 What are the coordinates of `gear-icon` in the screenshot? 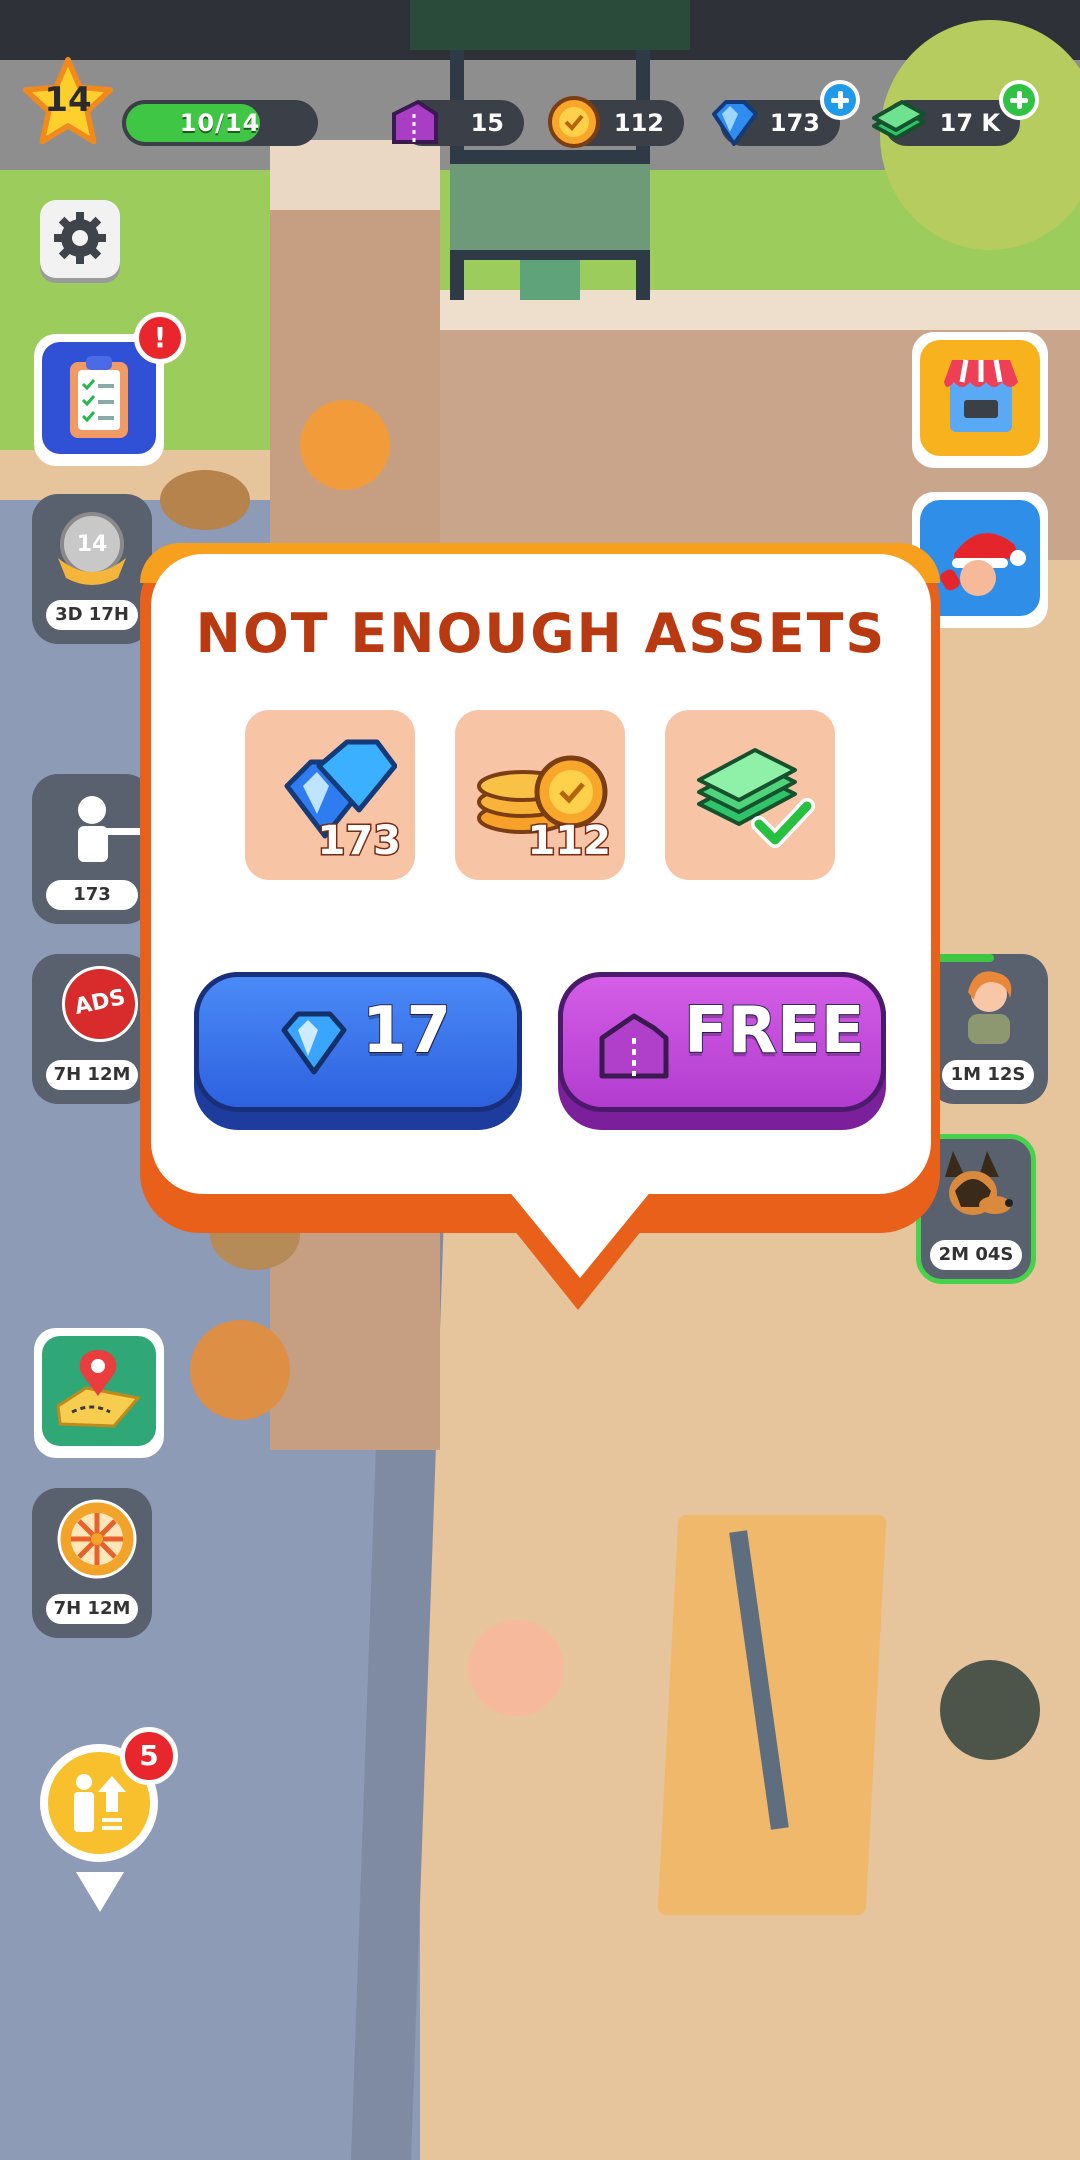 It's located at (80, 238).